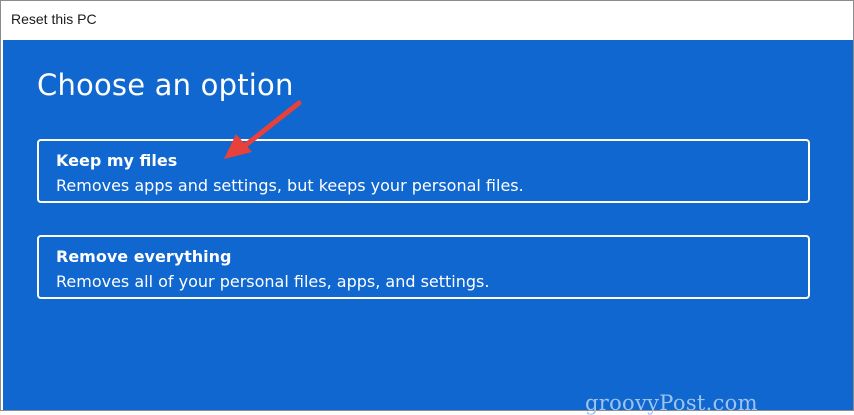 Image resolution: width=854 pixels, height=415 pixels. What do you see at coordinates (427, 20) in the screenshot?
I see `title-bar: Reset this PC` at bounding box center [427, 20].